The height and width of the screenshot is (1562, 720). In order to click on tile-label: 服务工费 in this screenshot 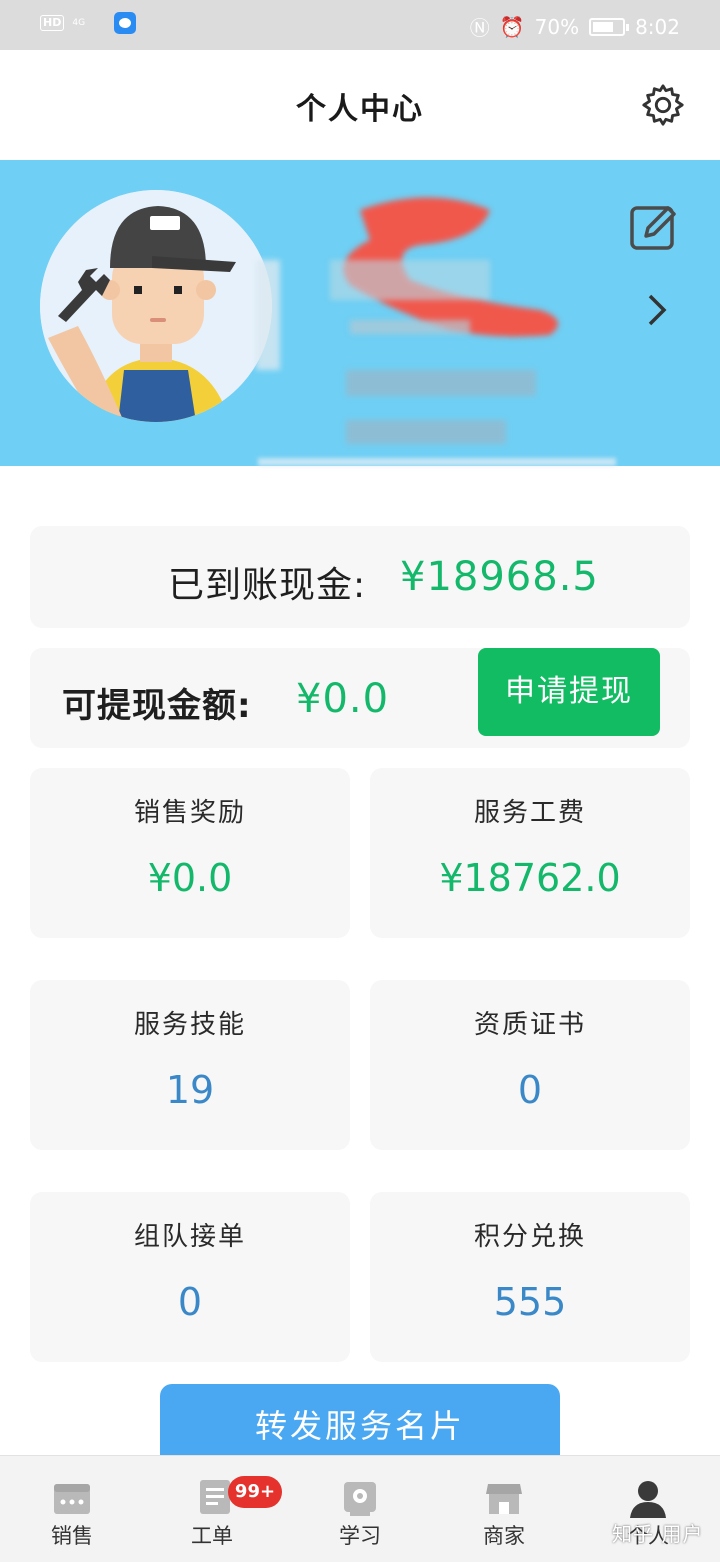, I will do `click(529, 813)`.